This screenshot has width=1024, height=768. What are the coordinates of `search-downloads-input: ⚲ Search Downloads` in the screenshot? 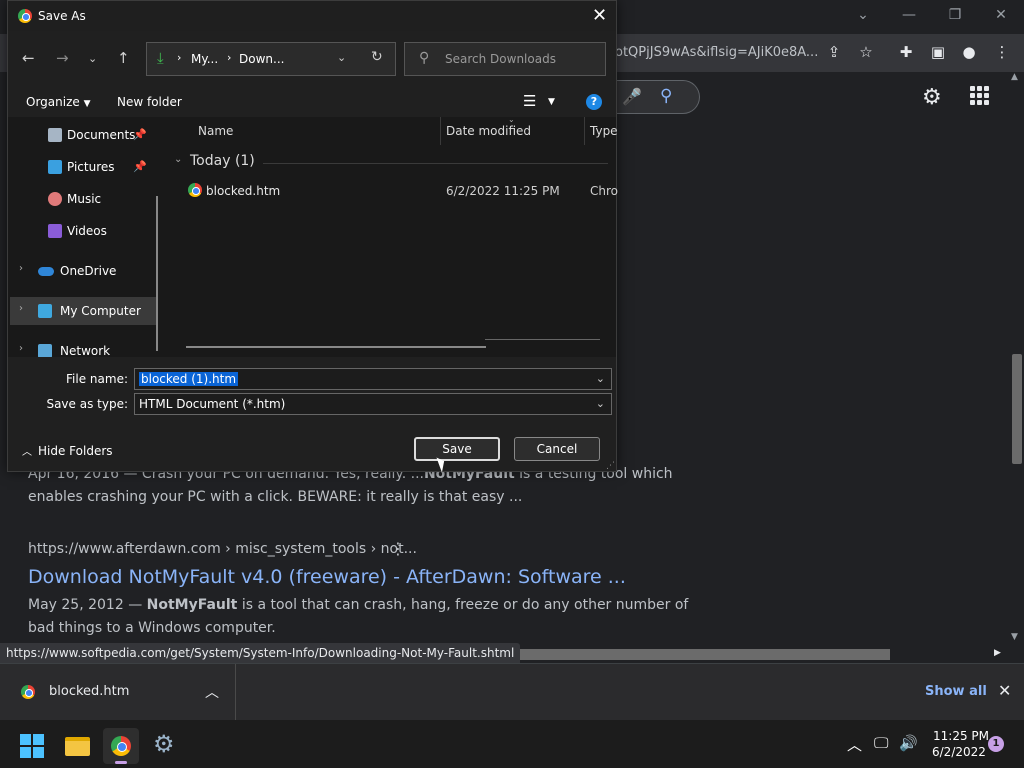 It's located at (505, 59).